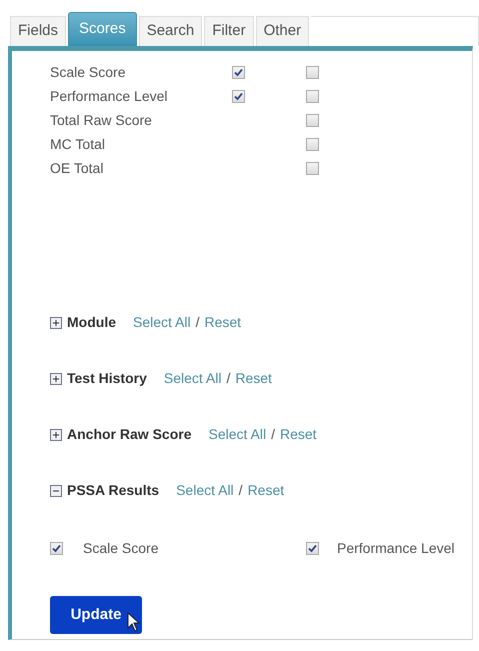 This screenshot has height=651, width=479. What do you see at coordinates (91, 322) in the screenshot?
I see `section-title: Module` at bounding box center [91, 322].